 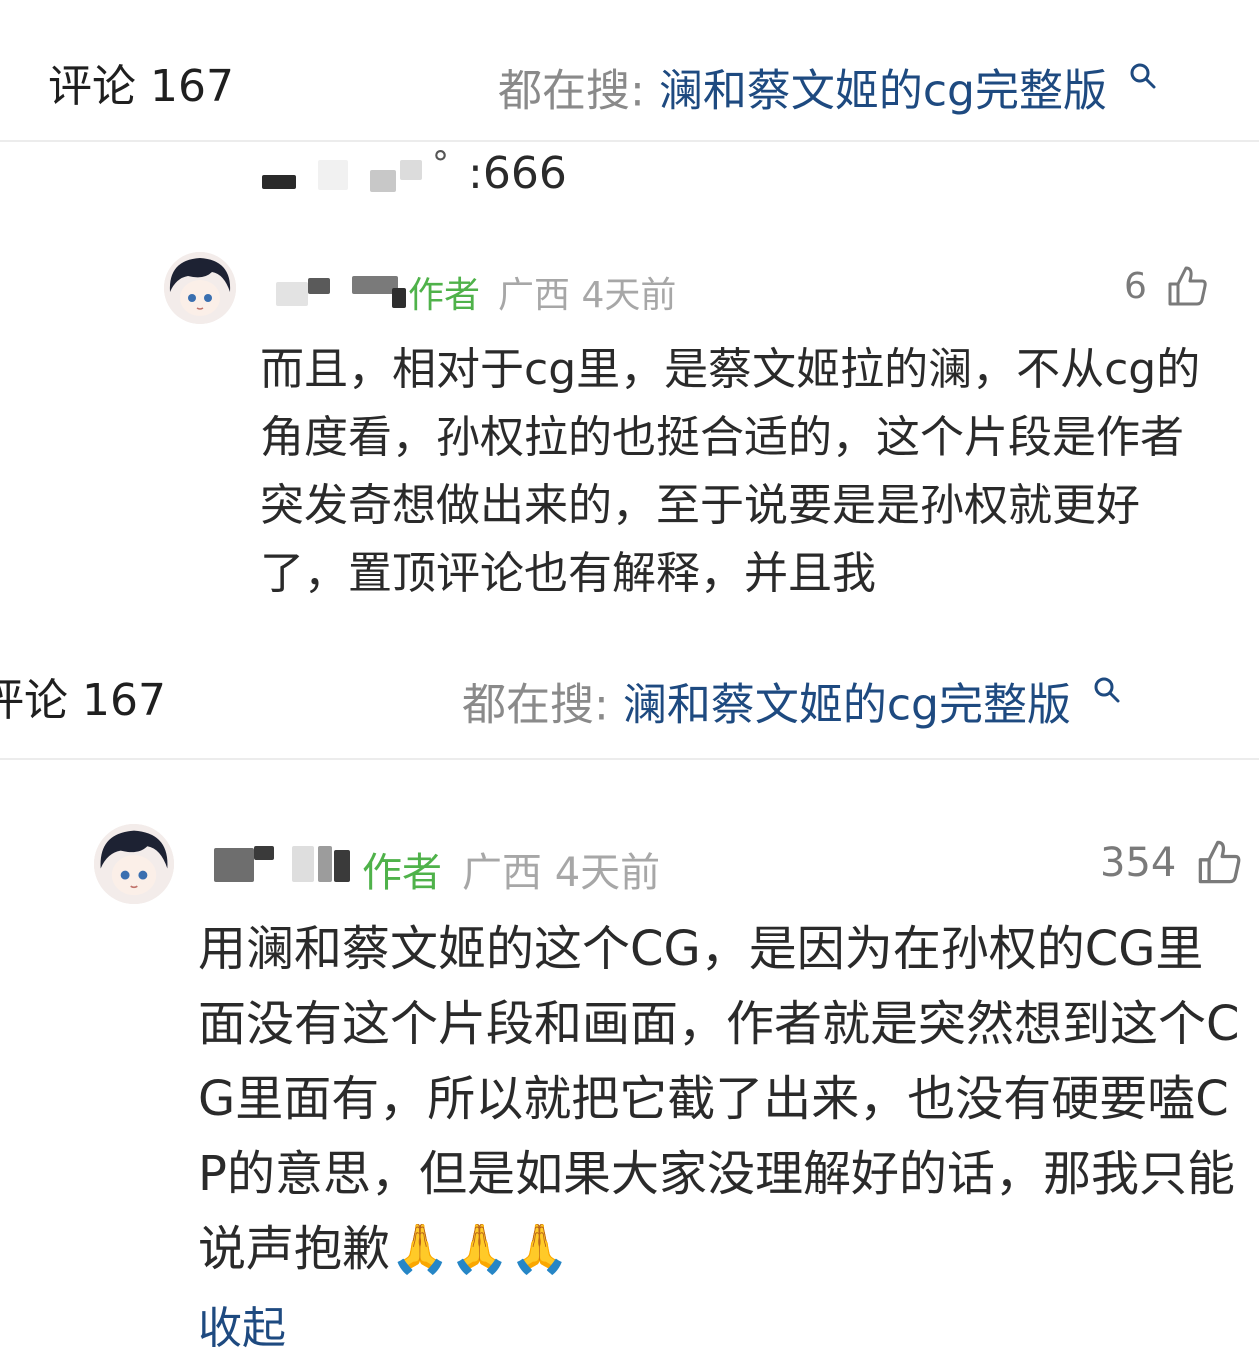 I want to click on quoted-reply-text: :666, so click(x=517, y=173).